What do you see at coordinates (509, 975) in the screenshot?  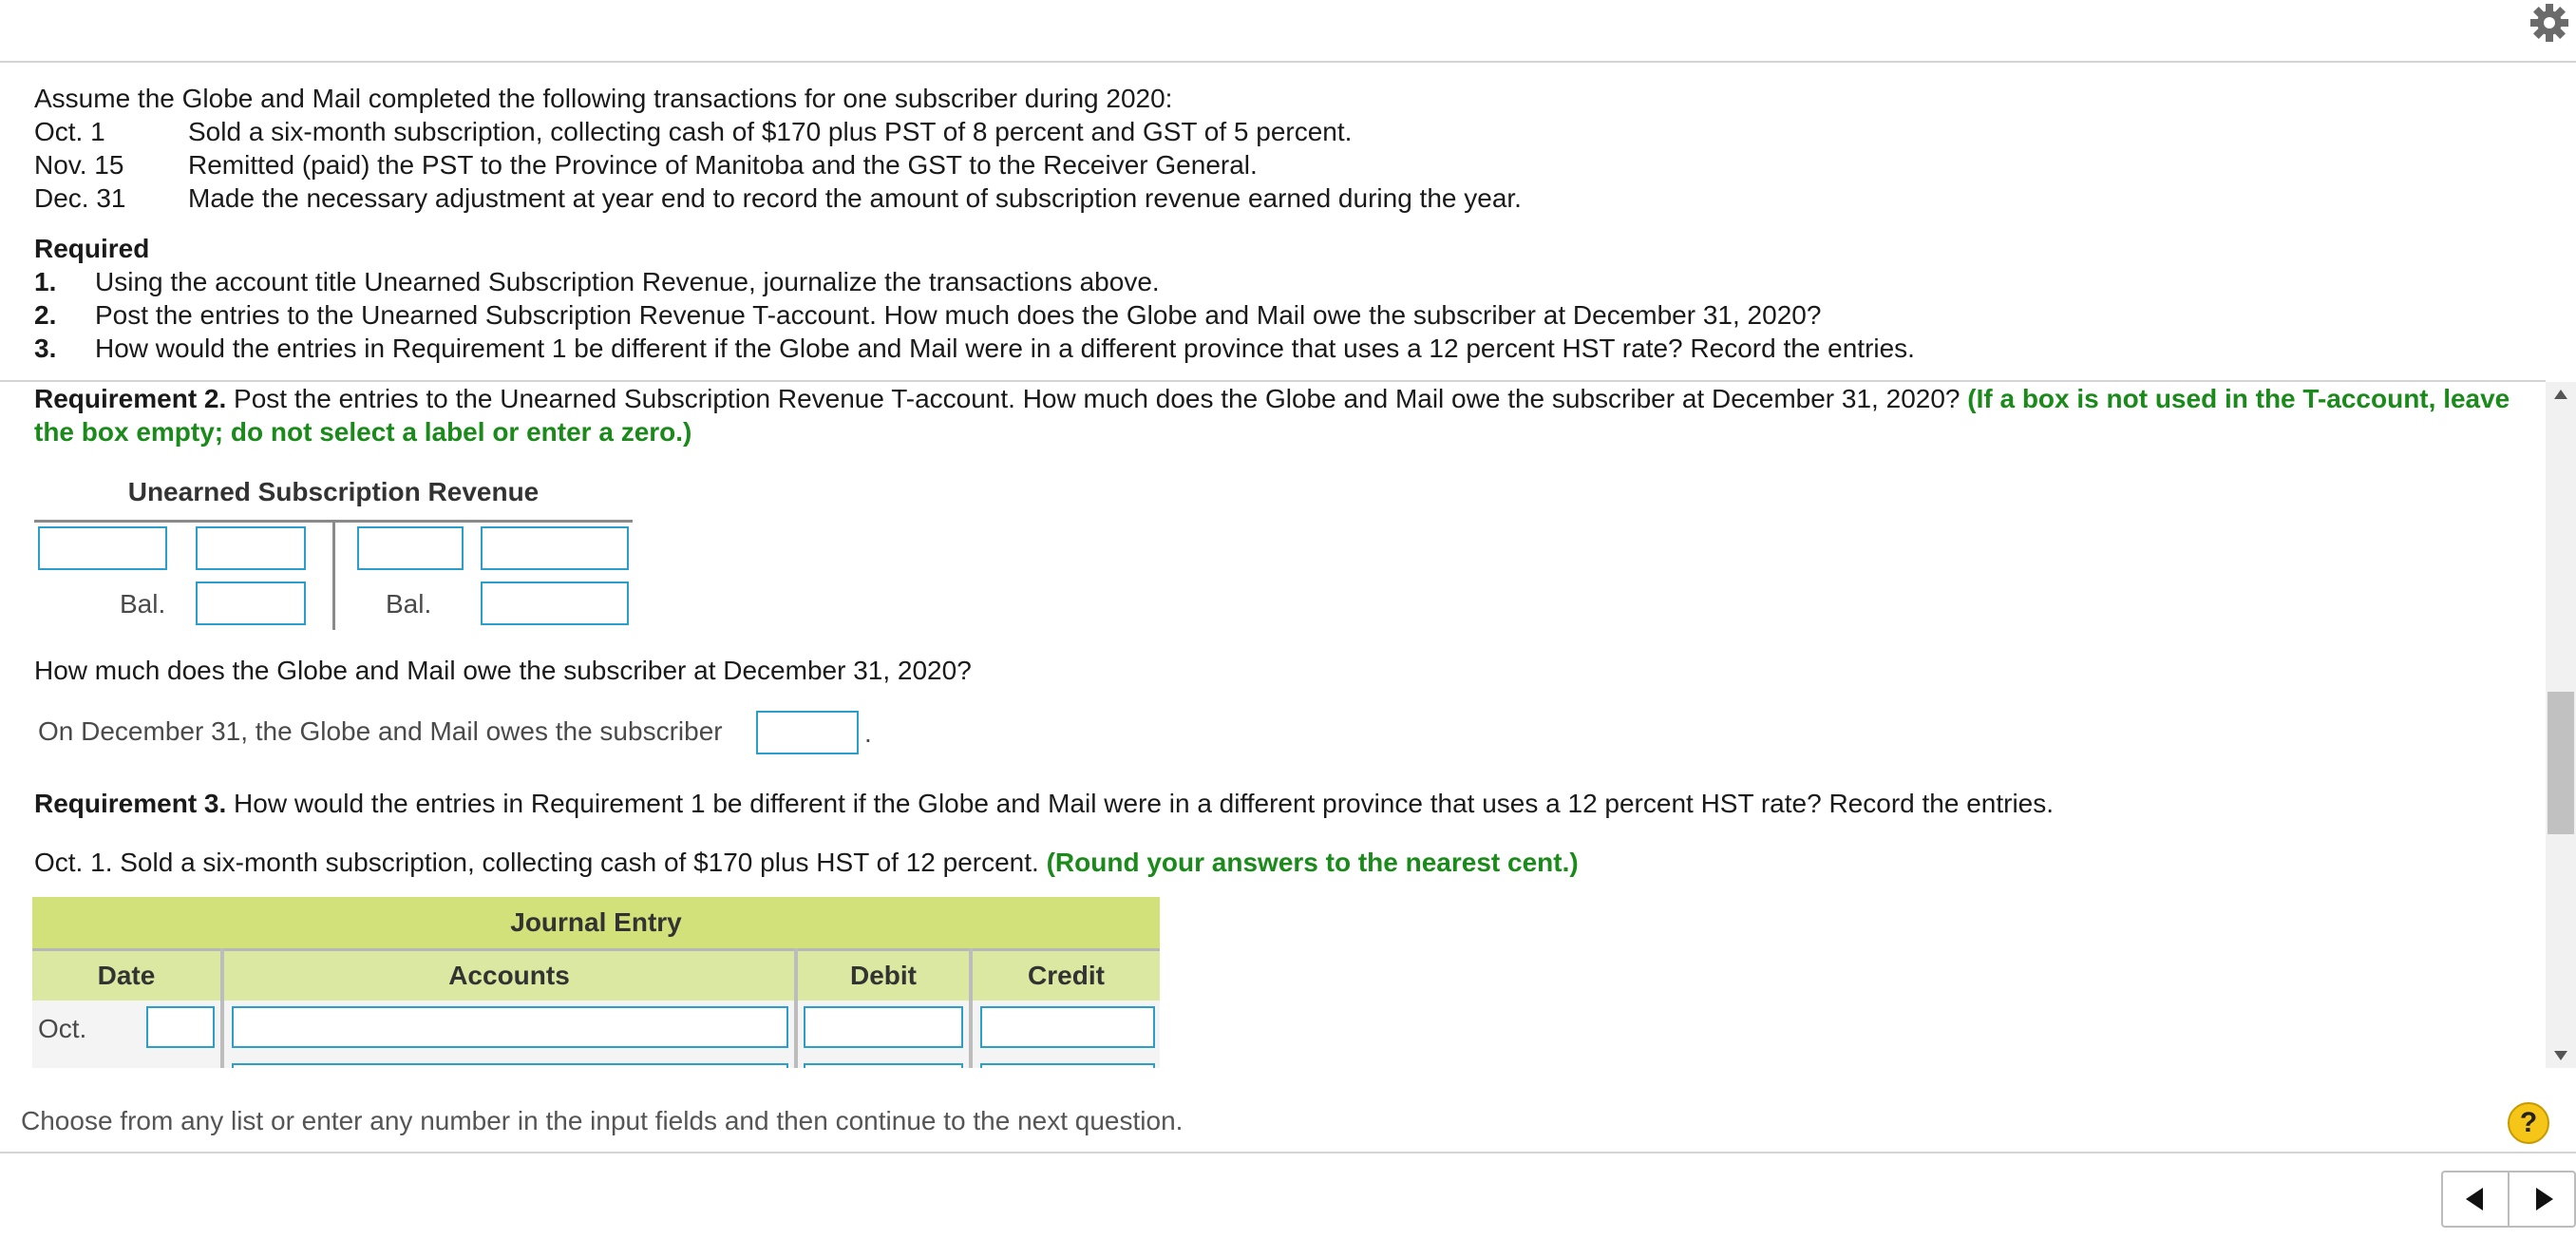 I see `column-header-accounts: Accounts` at bounding box center [509, 975].